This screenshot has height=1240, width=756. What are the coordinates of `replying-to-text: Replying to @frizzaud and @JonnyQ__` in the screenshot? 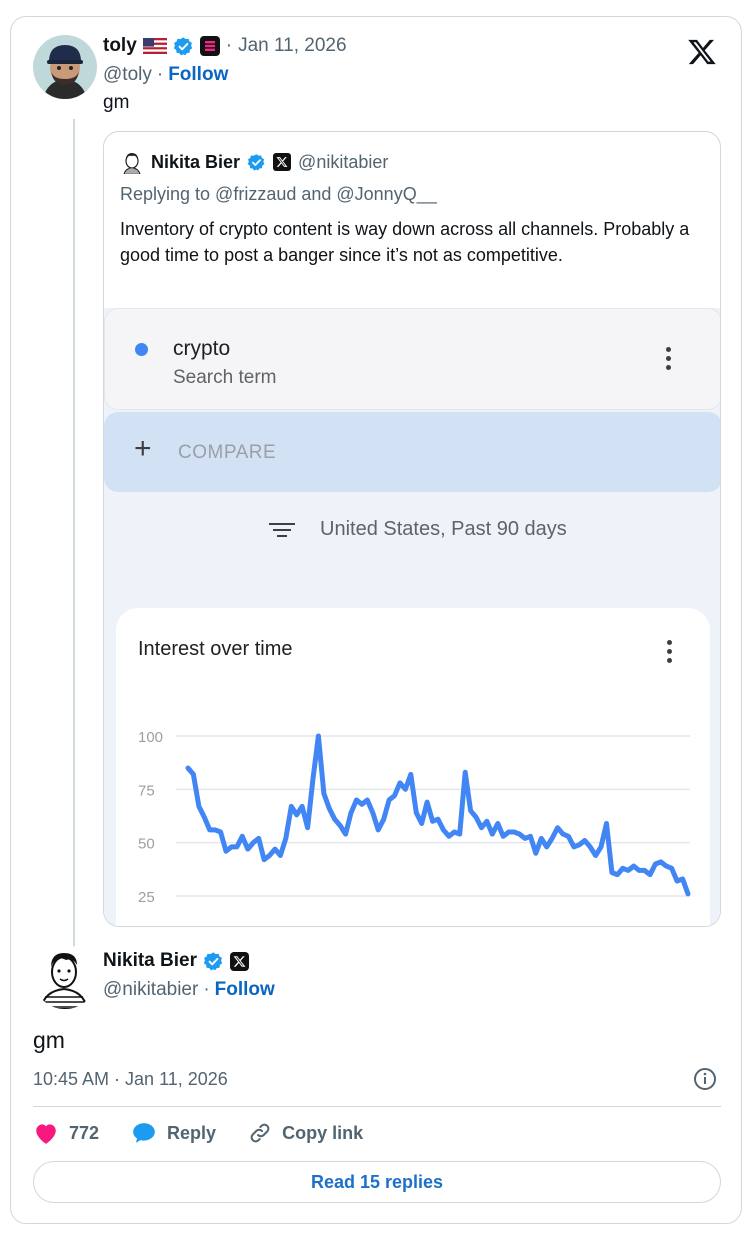 It's located at (278, 194).